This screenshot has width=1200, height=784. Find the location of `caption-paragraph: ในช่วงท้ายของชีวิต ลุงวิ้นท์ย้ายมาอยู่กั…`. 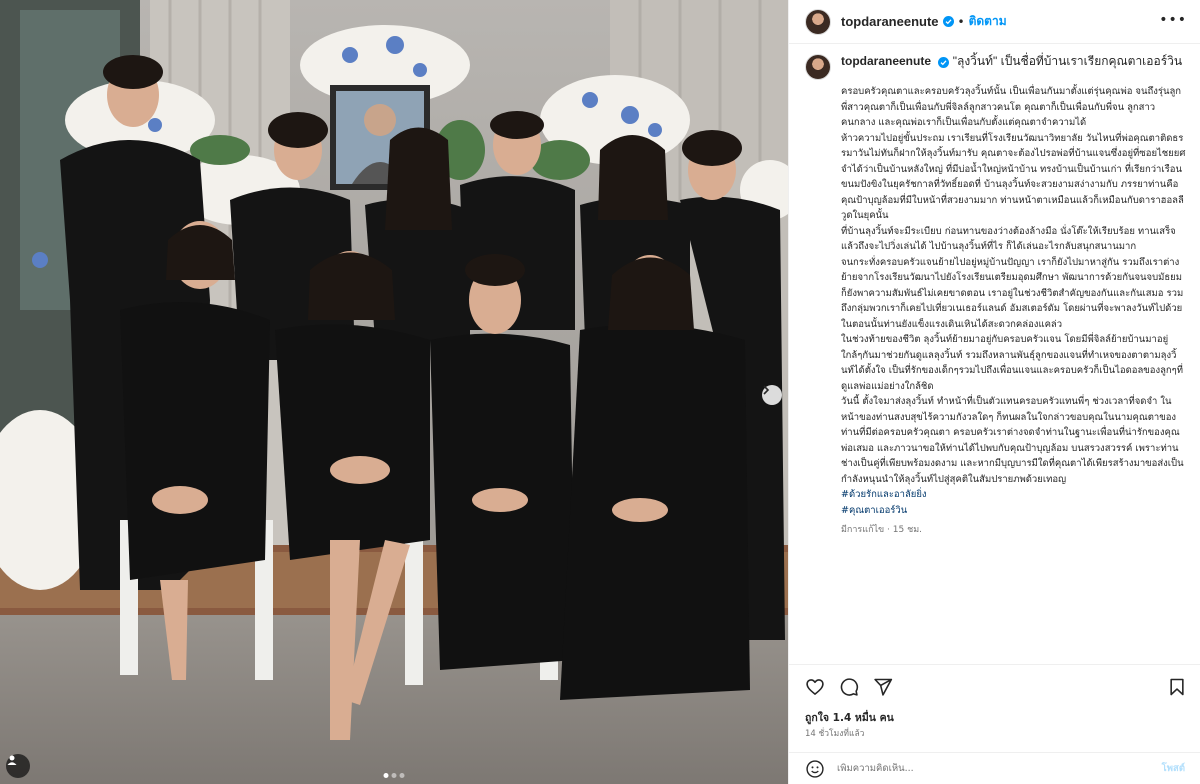

caption-paragraph: ในช่วงท้ายของชีวิต ลุงวิ้นท์ย้ายมาอยู่กั… is located at coordinates (1012, 363).